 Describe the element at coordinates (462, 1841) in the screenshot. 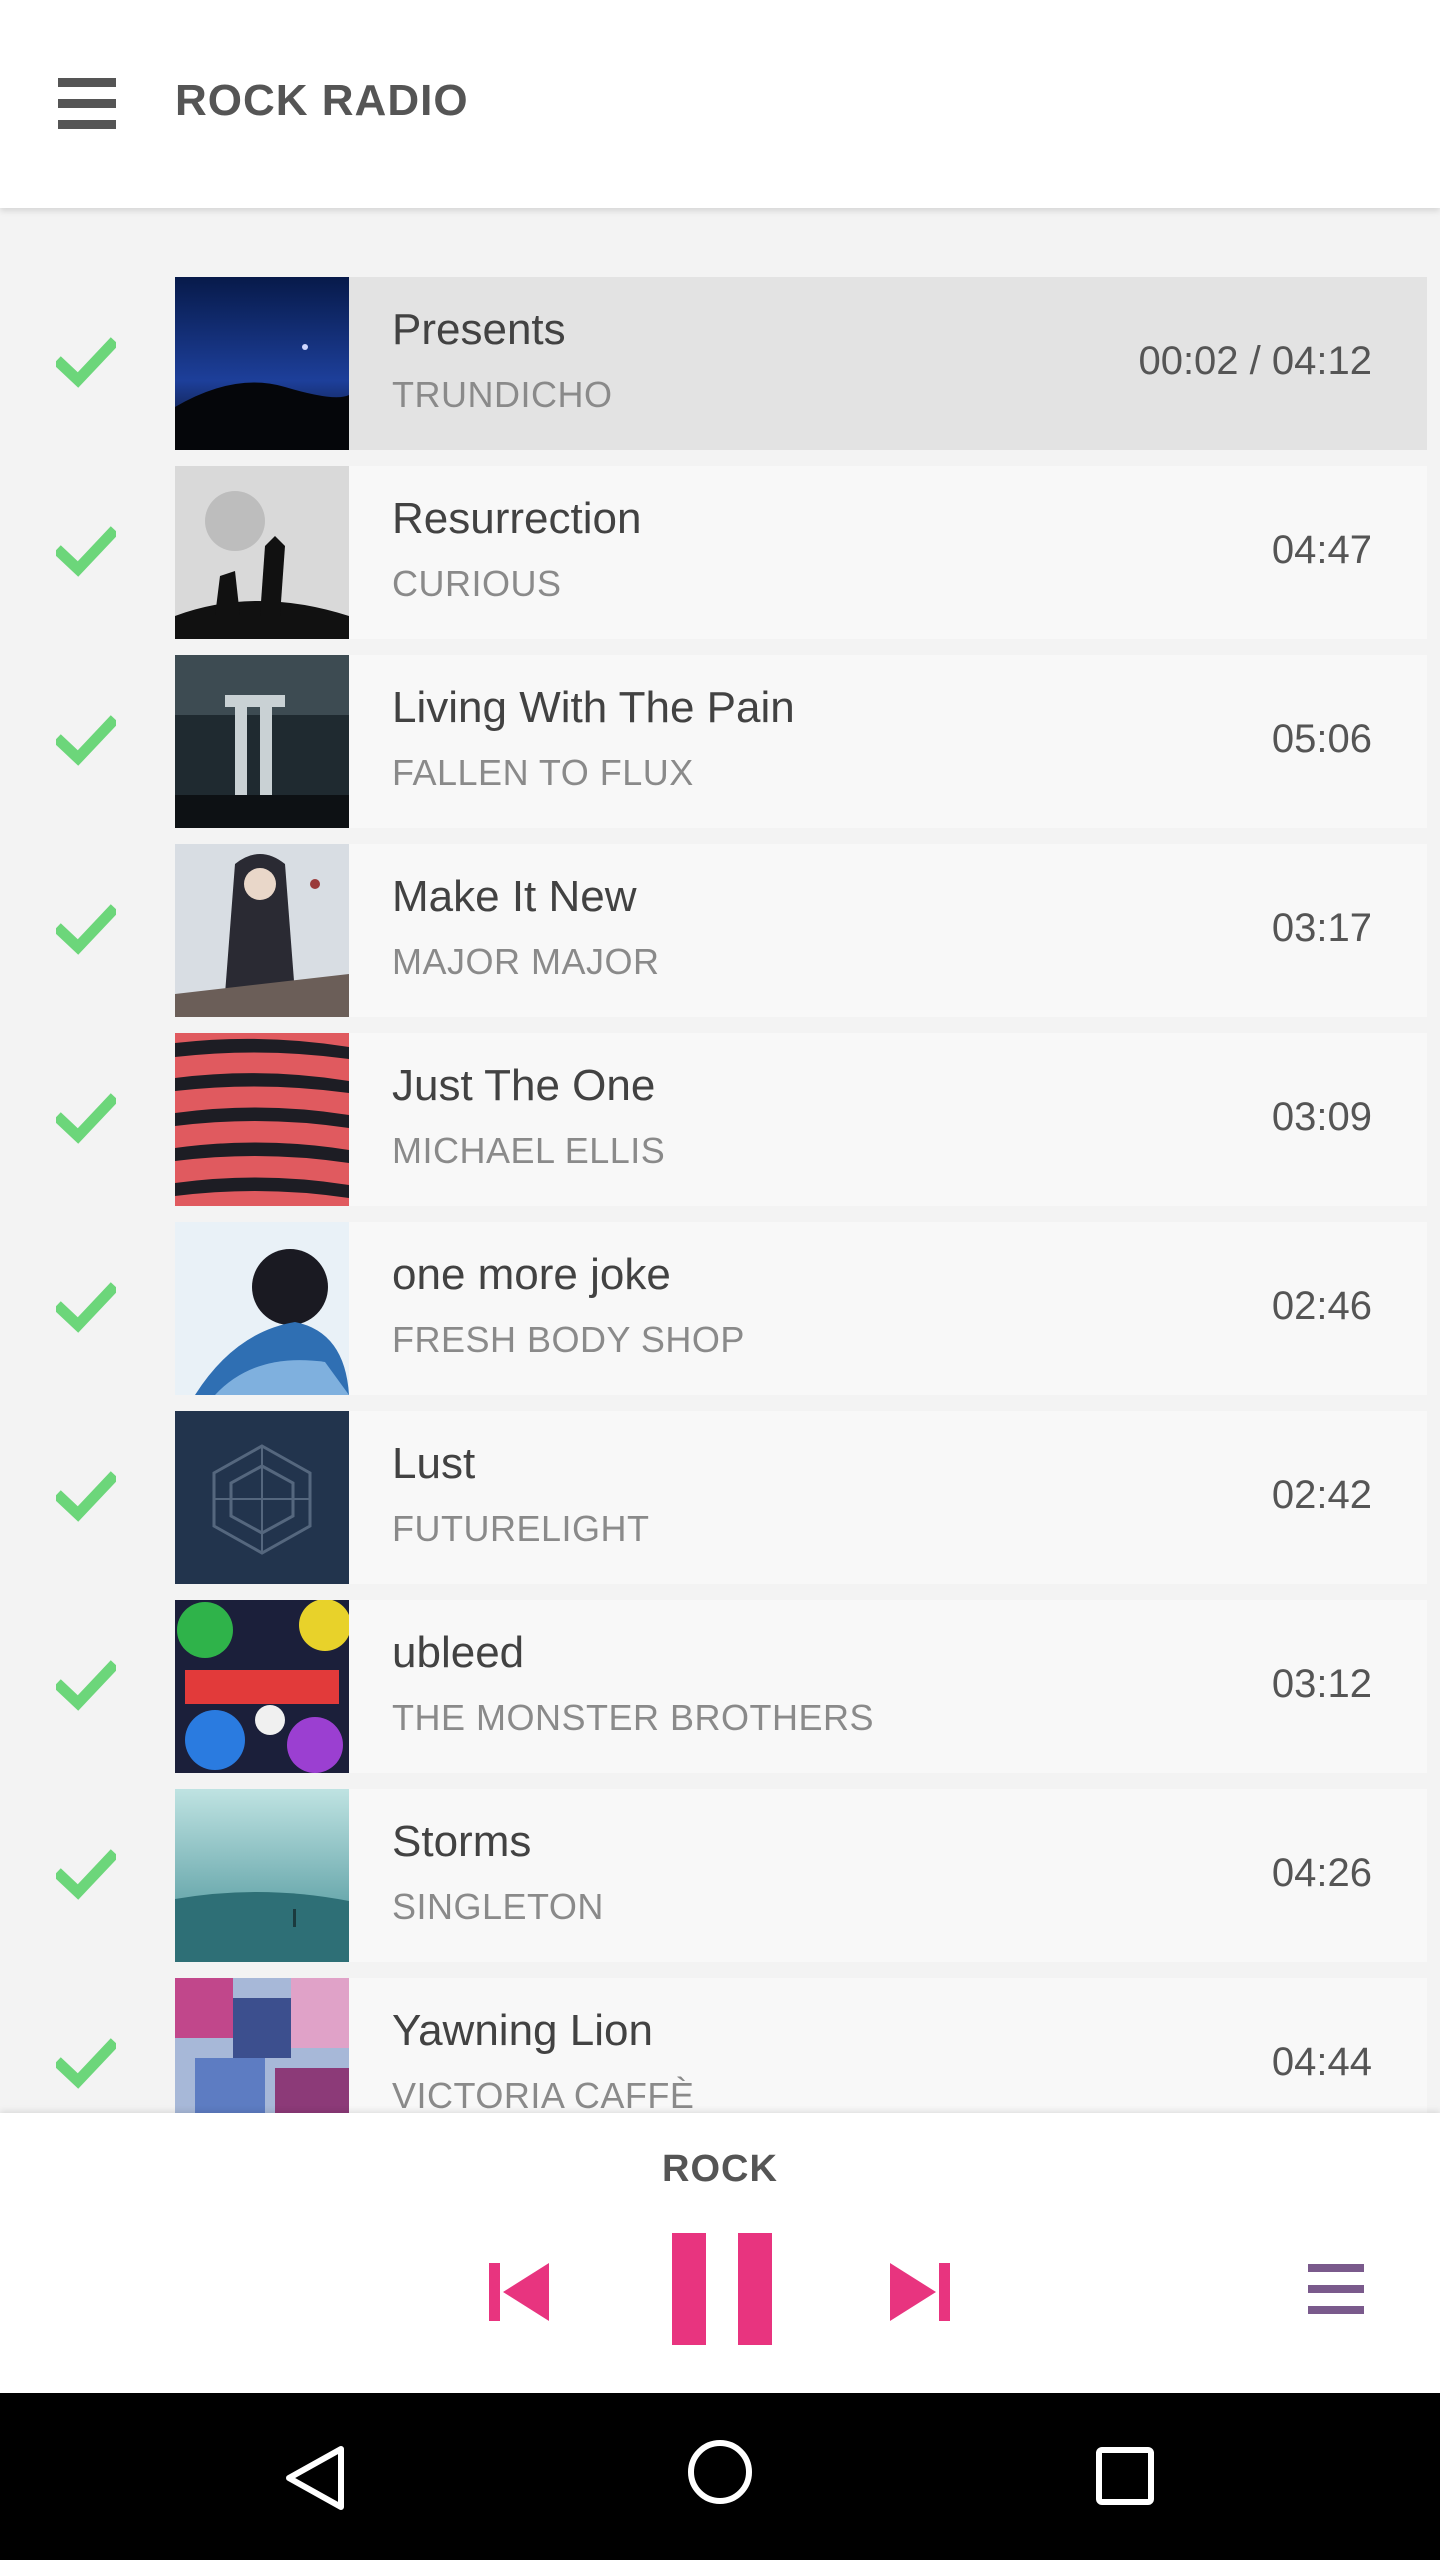

I see `track-title: Storms` at that location.